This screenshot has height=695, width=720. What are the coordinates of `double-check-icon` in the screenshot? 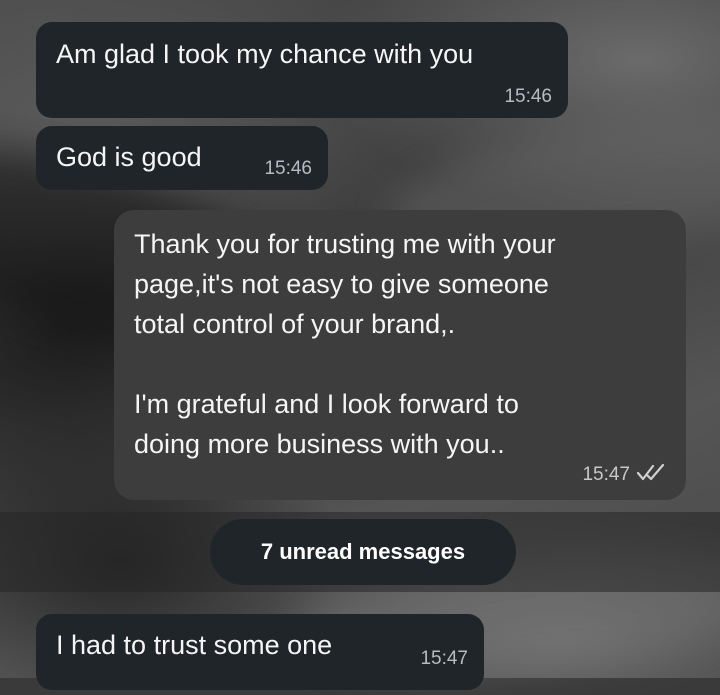 It's located at (651, 475).